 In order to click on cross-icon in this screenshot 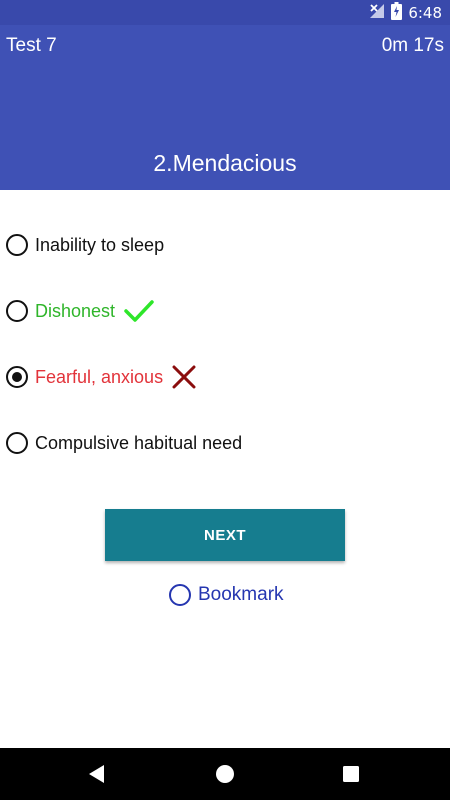, I will do `click(184, 377)`.